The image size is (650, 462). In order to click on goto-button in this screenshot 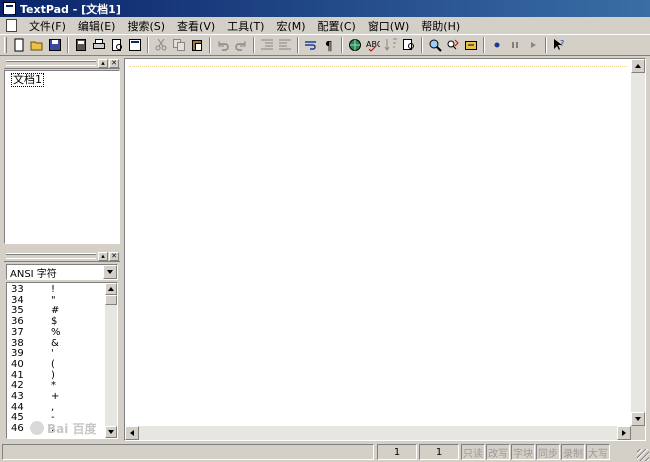, I will do `click(470, 45)`.